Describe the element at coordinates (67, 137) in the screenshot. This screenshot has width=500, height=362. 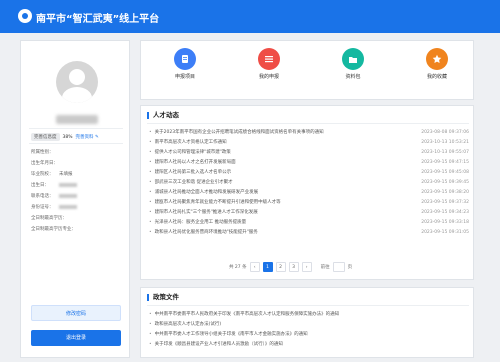
I see `completeness-percent: 38%` at that location.